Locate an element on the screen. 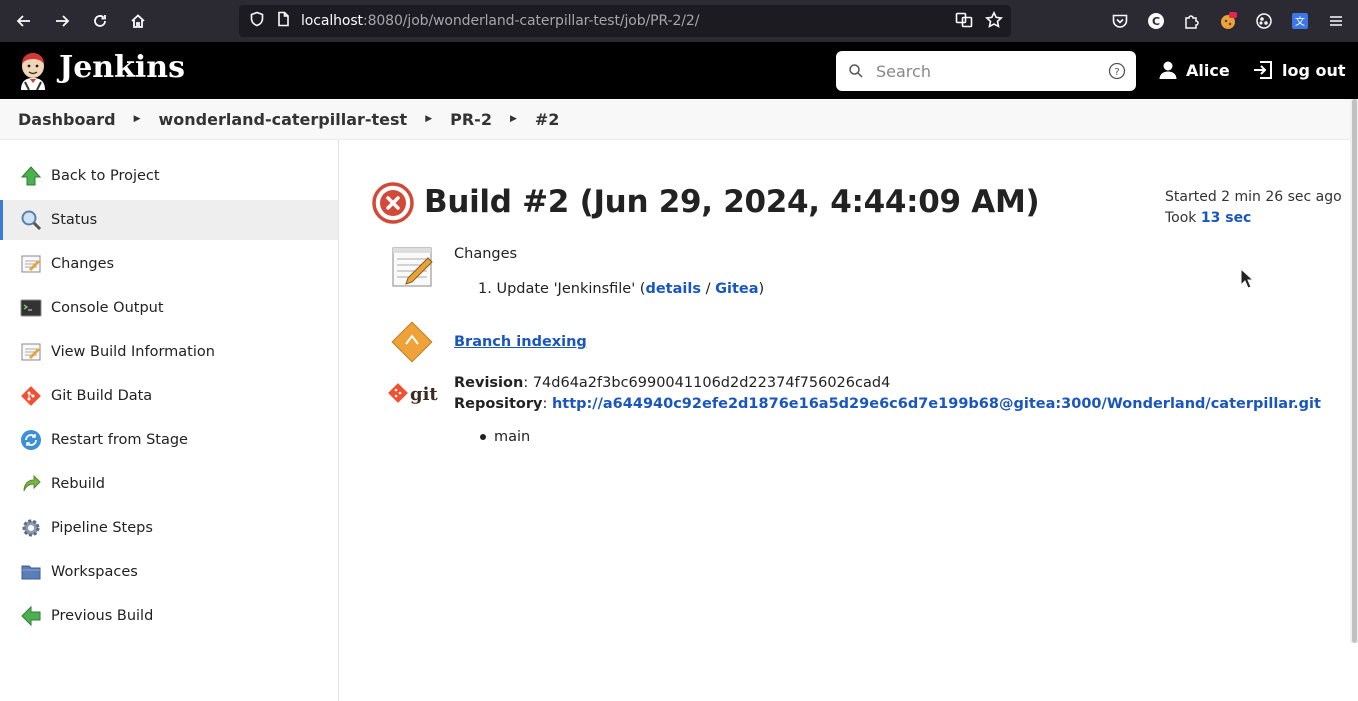 The image size is (1358, 701). branch-name: main is located at coordinates (512, 437).